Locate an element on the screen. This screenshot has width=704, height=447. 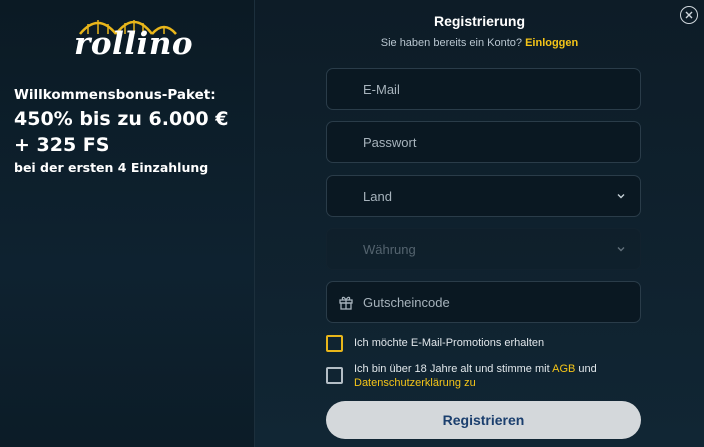
password-field is located at coordinates (483, 142).